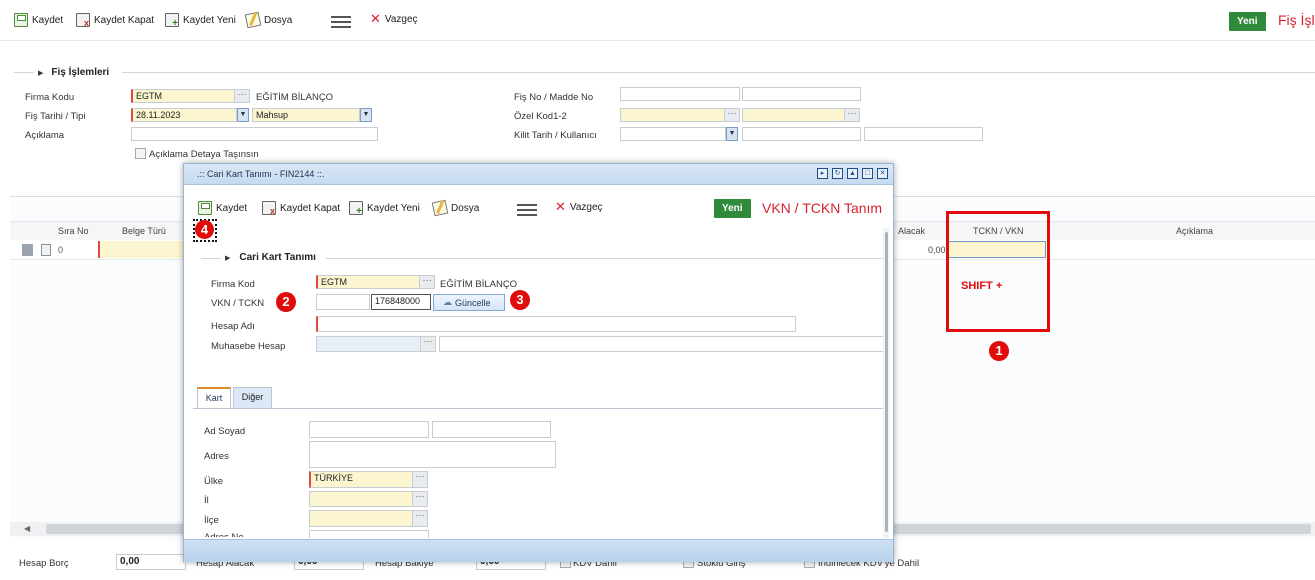 The image size is (1315, 580). I want to click on ulke-label: Ülke, so click(214, 481).